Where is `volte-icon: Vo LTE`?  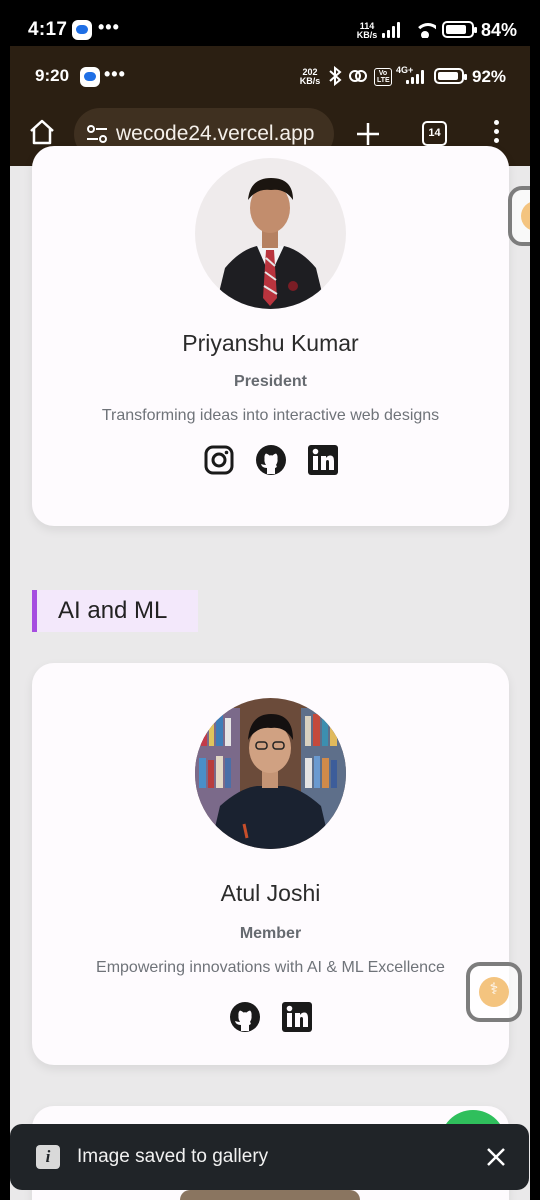
volte-icon: Vo LTE is located at coordinates (383, 77).